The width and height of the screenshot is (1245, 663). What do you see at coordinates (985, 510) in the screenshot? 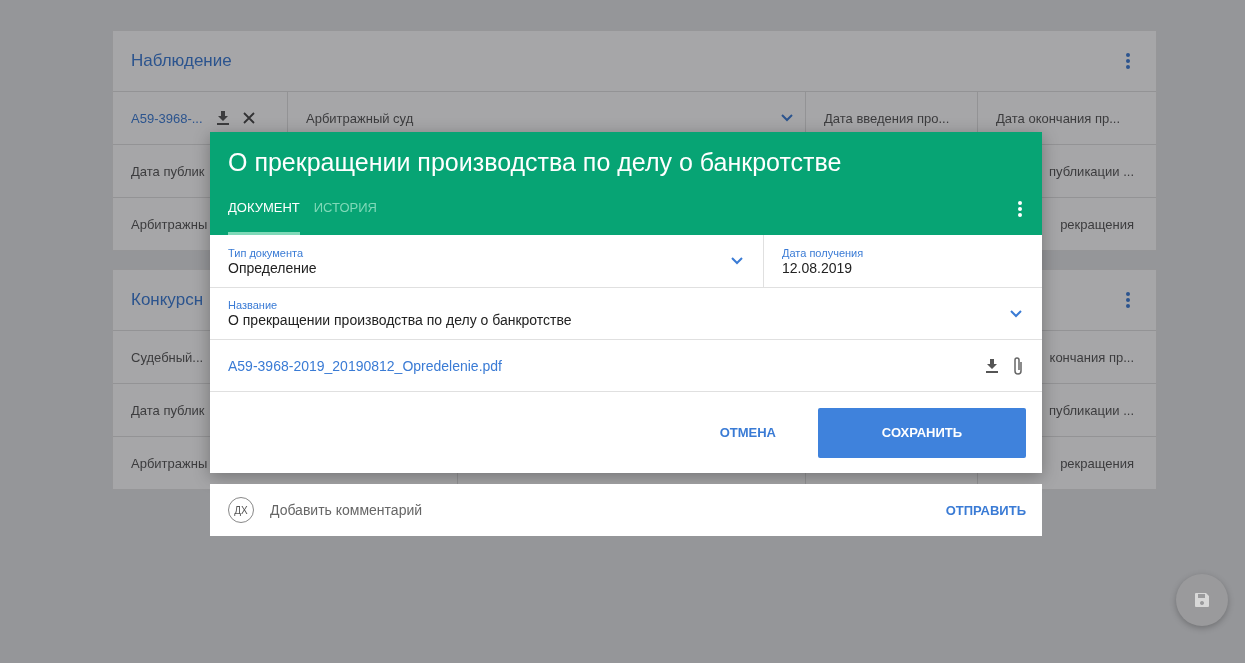
I see `send-button: ОТПРАВИТЬ` at bounding box center [985, 510].